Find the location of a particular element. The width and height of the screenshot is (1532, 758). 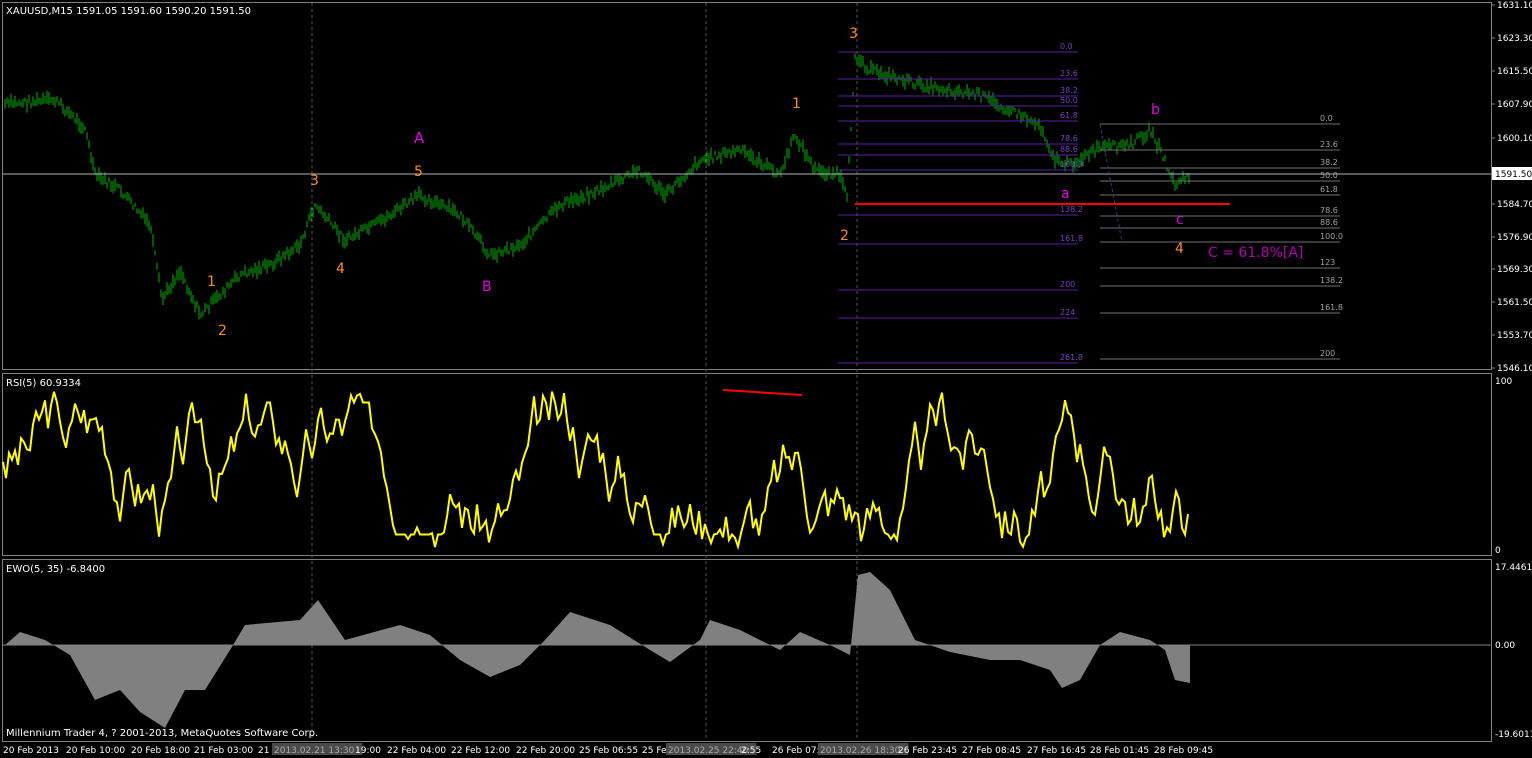

rsi-axis-bottom: 0 is located at coordinates (1498, 551).